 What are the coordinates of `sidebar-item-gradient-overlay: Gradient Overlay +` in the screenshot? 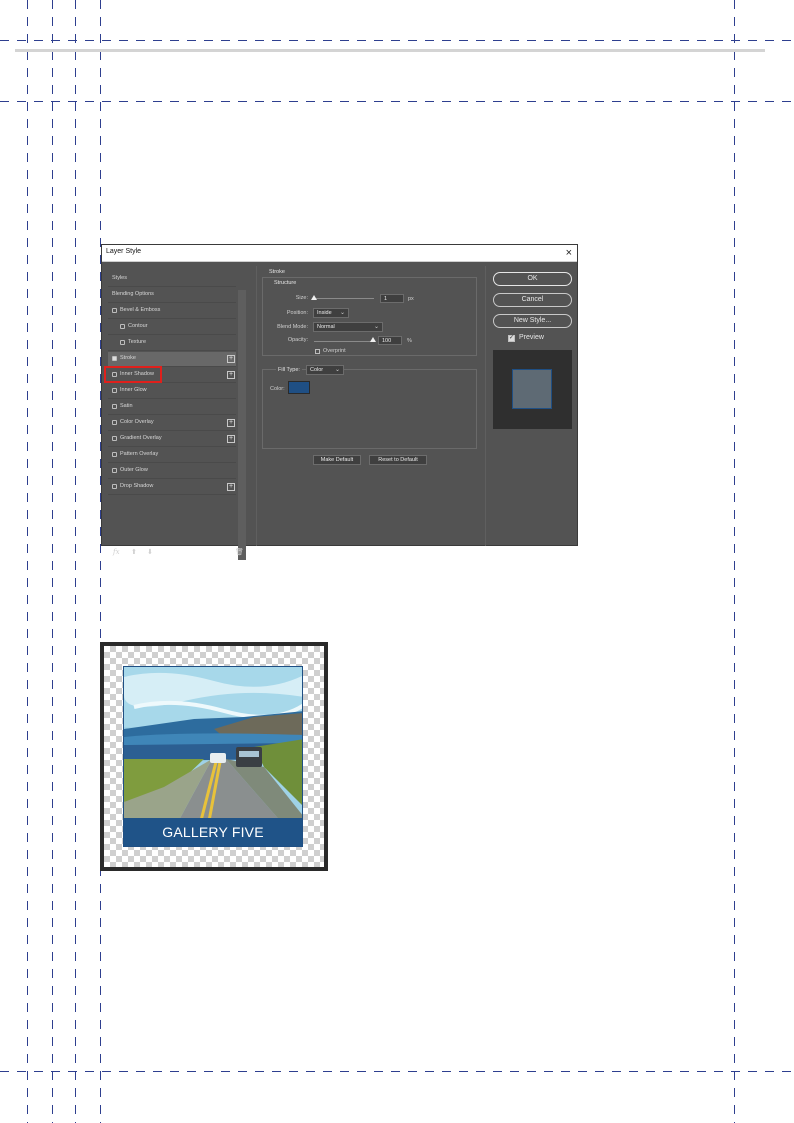 It's located at (172, 439).